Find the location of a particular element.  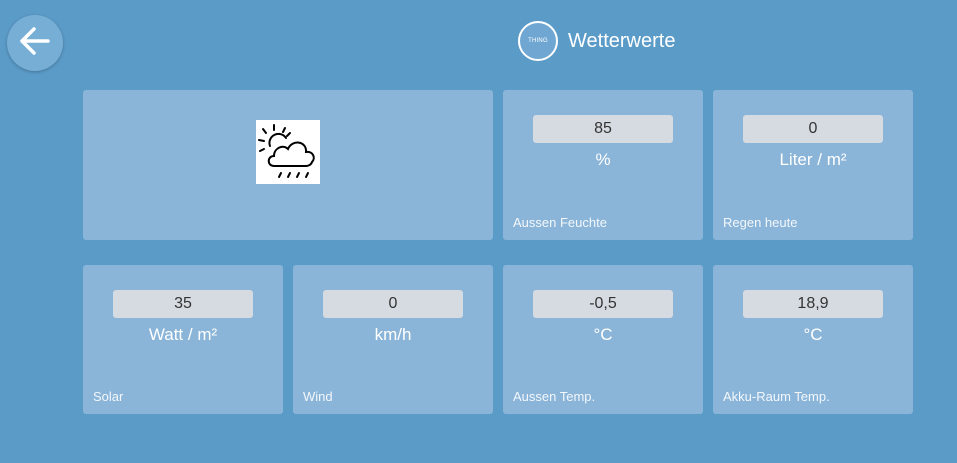

thing-icon: THING is located at coordinates (538, 41).